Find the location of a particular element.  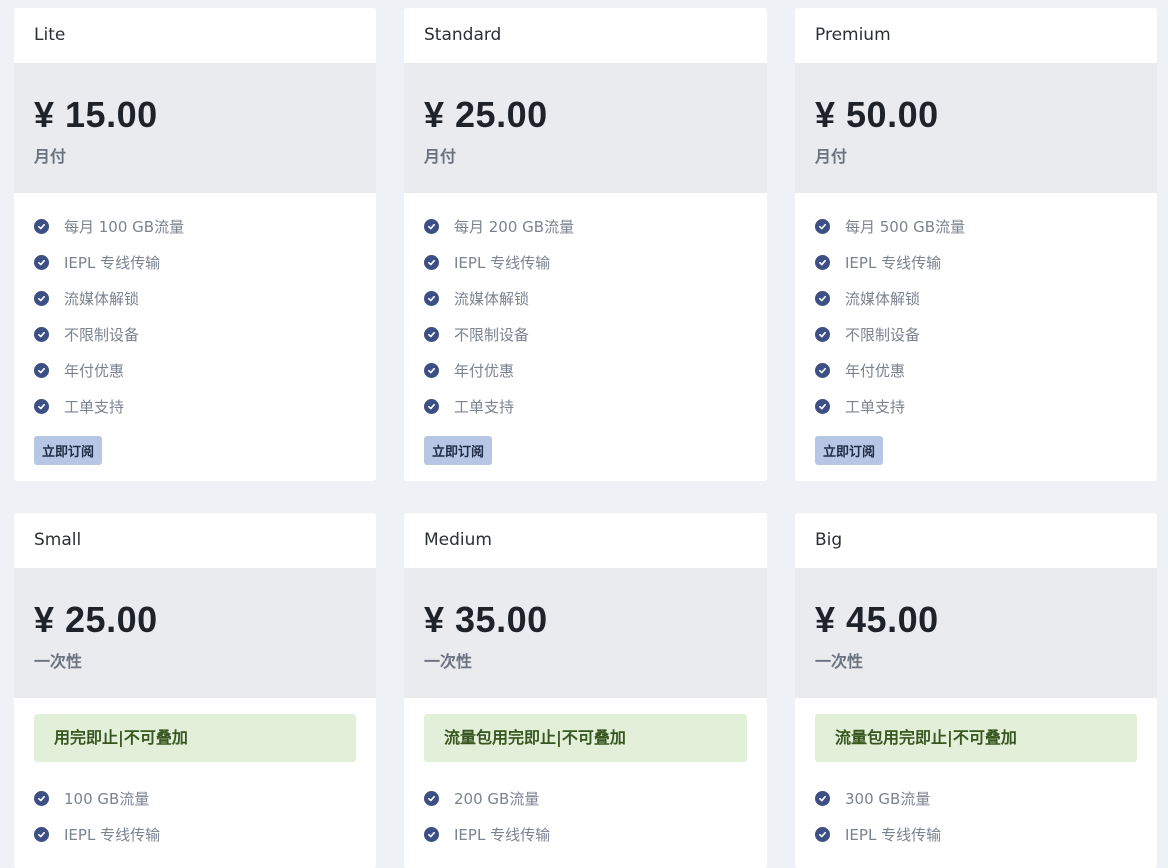

feature-list: 200 GB流量 IEPL 专线传输 is located at coordinates (585, 816).